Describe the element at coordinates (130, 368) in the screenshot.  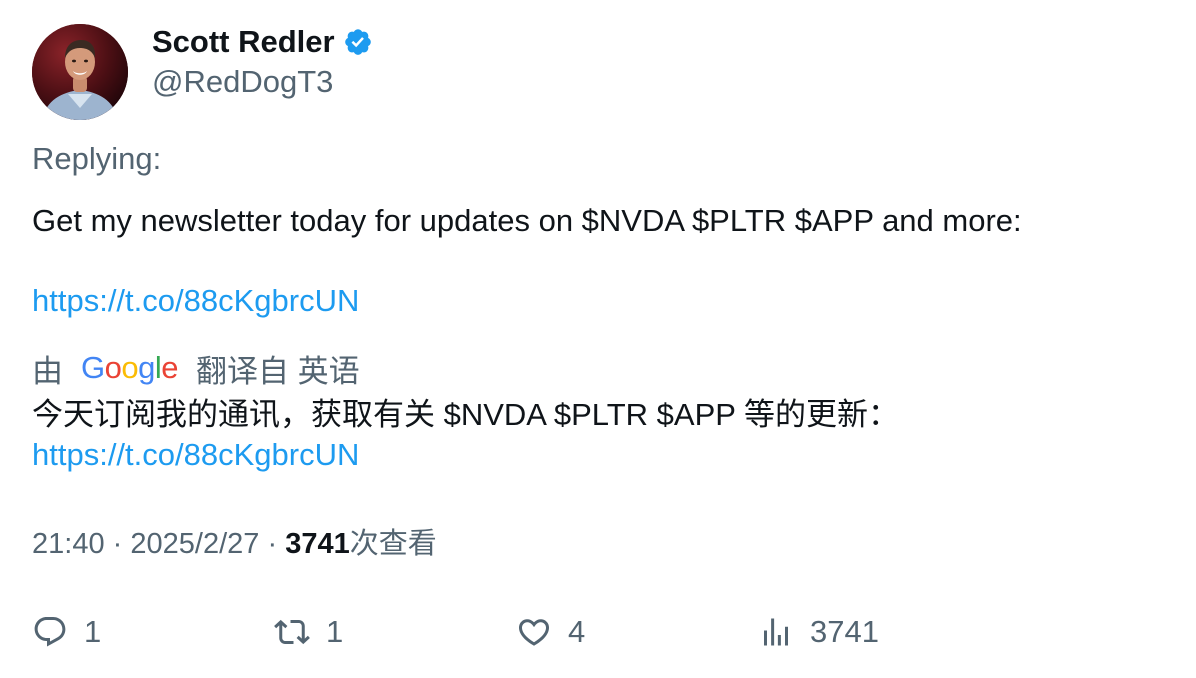
I see `google-logo: Google` at that location.